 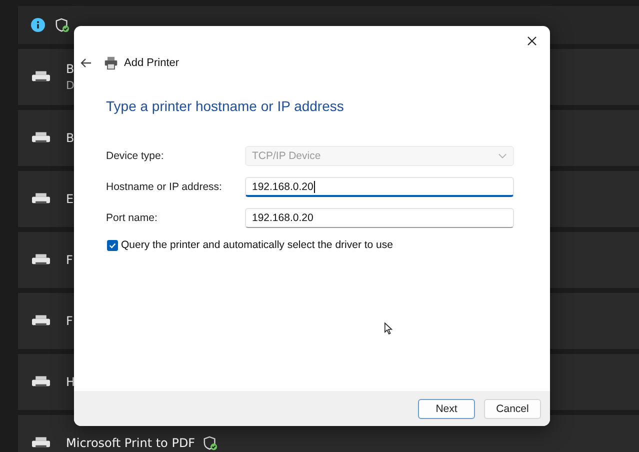 I want to click on cancel-button: Cancel, so click(x=512, y=408).